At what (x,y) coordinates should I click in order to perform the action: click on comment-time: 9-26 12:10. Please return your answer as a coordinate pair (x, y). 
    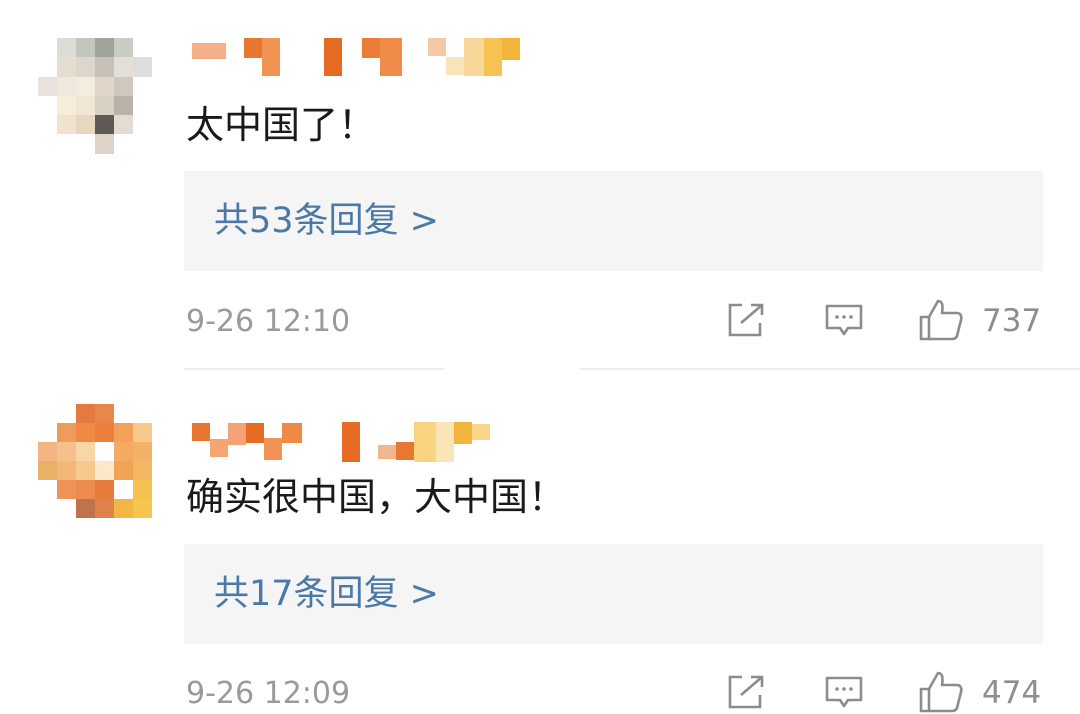
    Looking at the image, I should click on (268, 321).